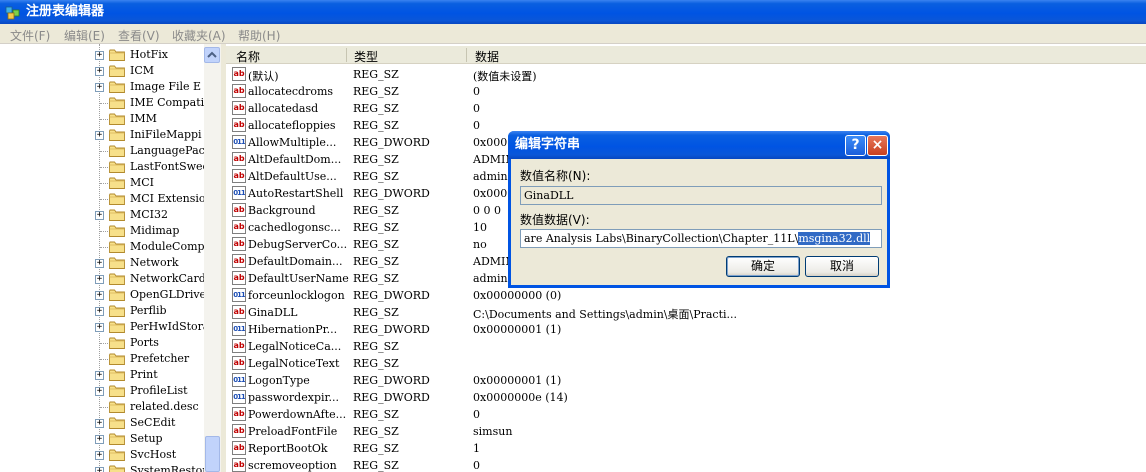  Describe the element at coordinates (296, 193) in the screenshot. I see `value-name: AutoRestartShell` at that location.